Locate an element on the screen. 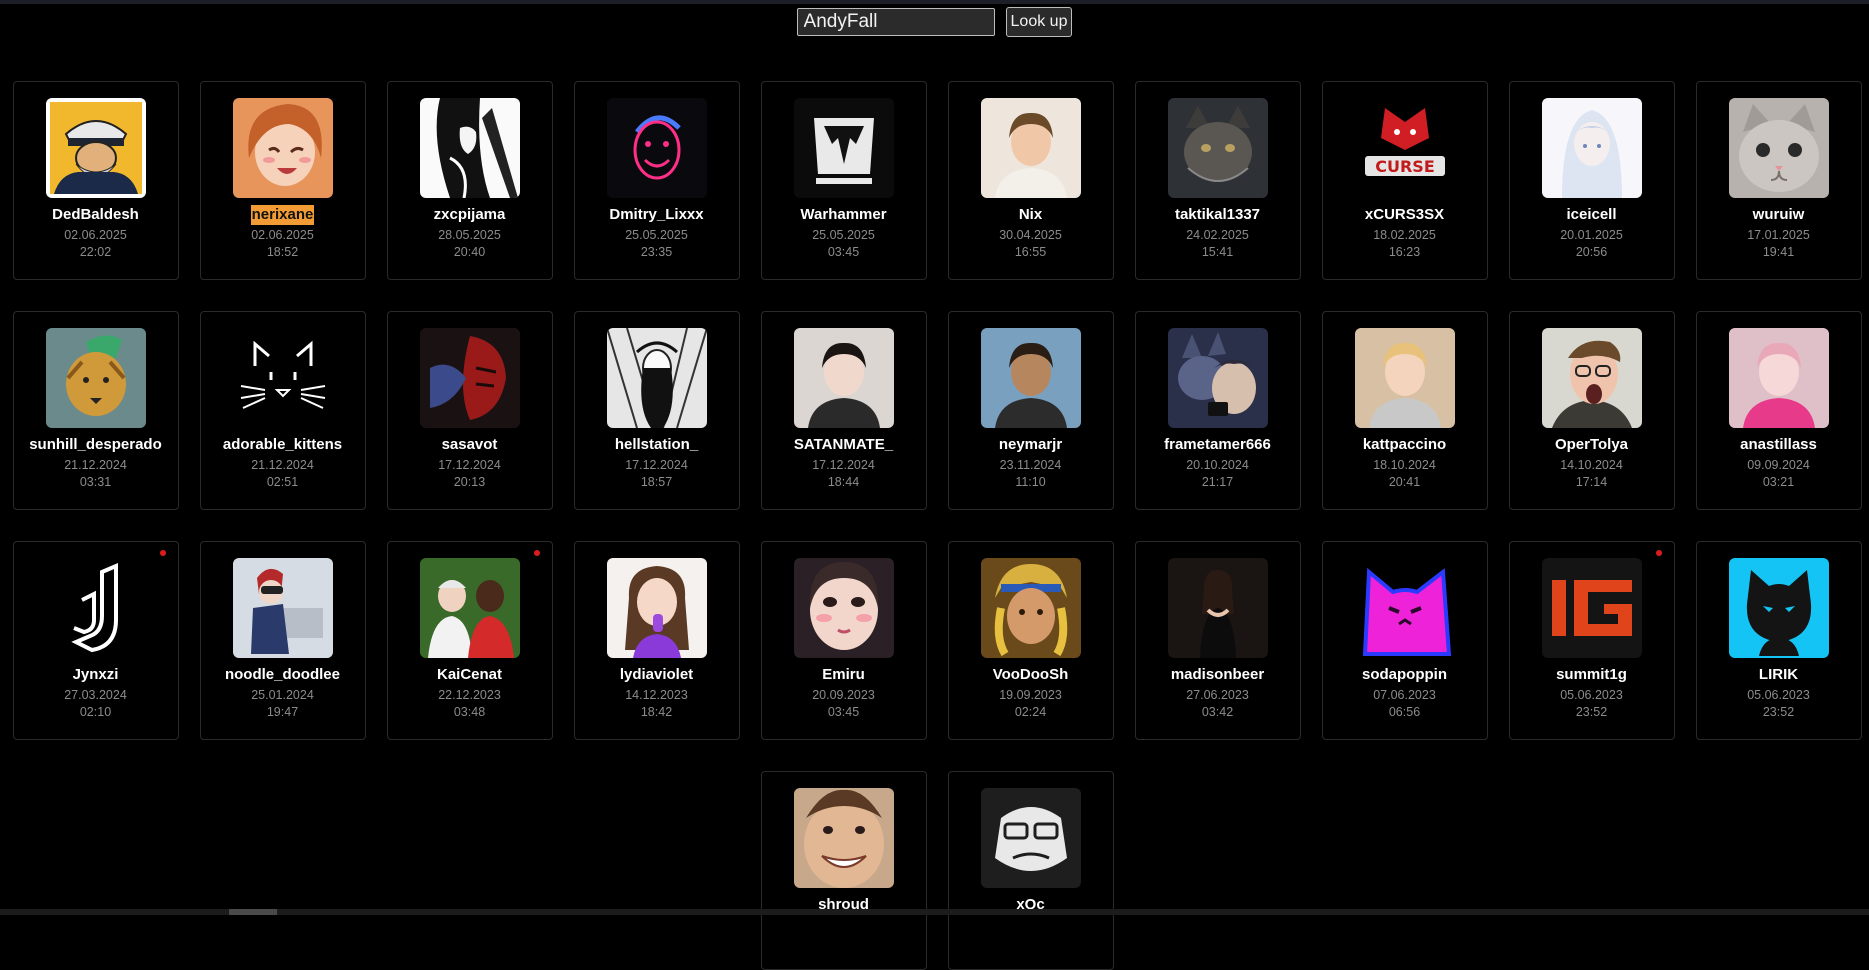  channel-card: xQc is located at coordinates (1031, 870).